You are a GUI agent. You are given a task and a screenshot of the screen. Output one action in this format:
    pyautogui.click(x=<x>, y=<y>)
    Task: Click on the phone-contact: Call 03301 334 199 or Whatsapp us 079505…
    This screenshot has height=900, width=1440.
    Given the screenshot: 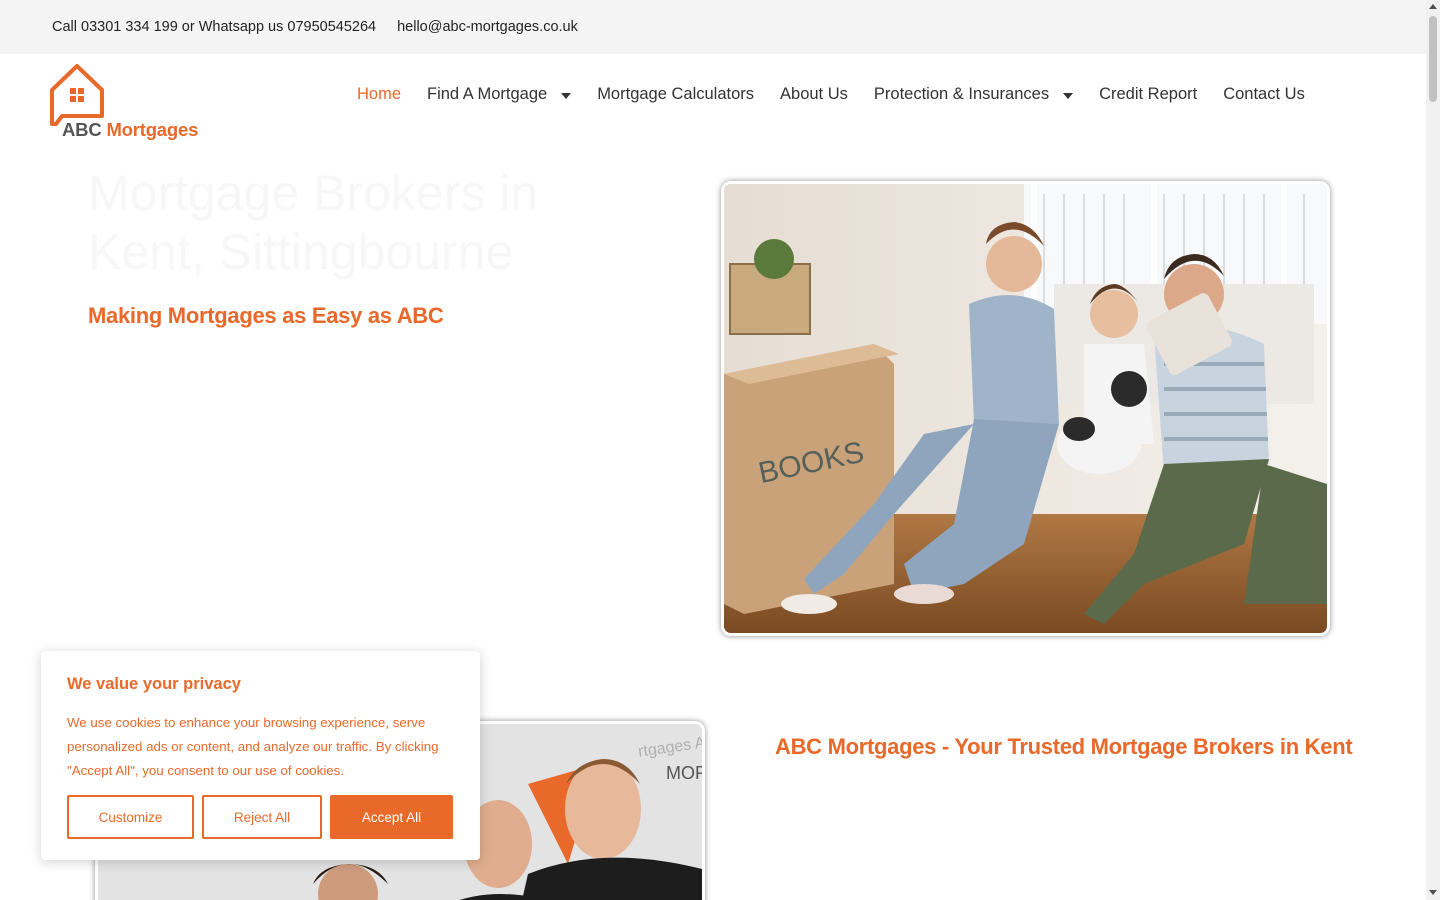 What is the action you would take?
    pyautogui.click(x=214, y=27)
    